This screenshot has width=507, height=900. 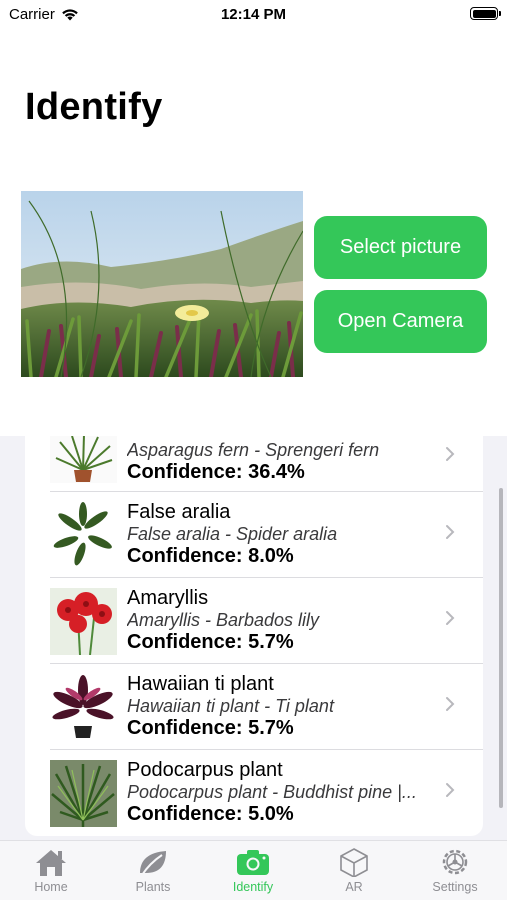 I want to click on camera-icon, so click(x=253, y=862).